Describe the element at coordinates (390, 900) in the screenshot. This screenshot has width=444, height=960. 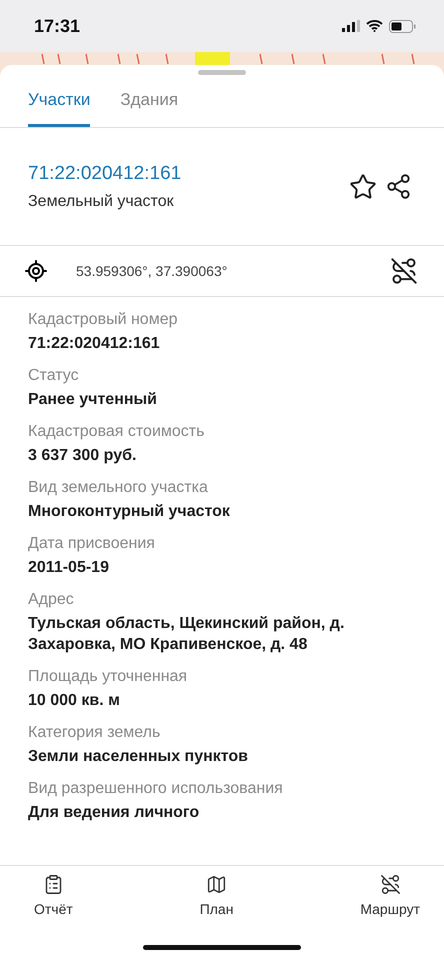
I see `nav-item: Маршрут` at that location.